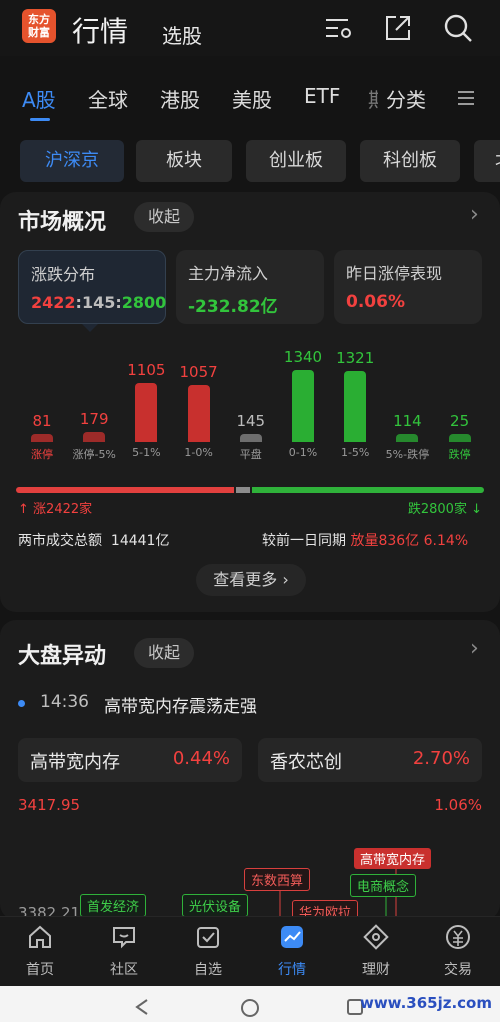  What do you see at coordinates (98, 302) in the screenshot?
I see `flat-count: 145` at bounding box center [98, 302].